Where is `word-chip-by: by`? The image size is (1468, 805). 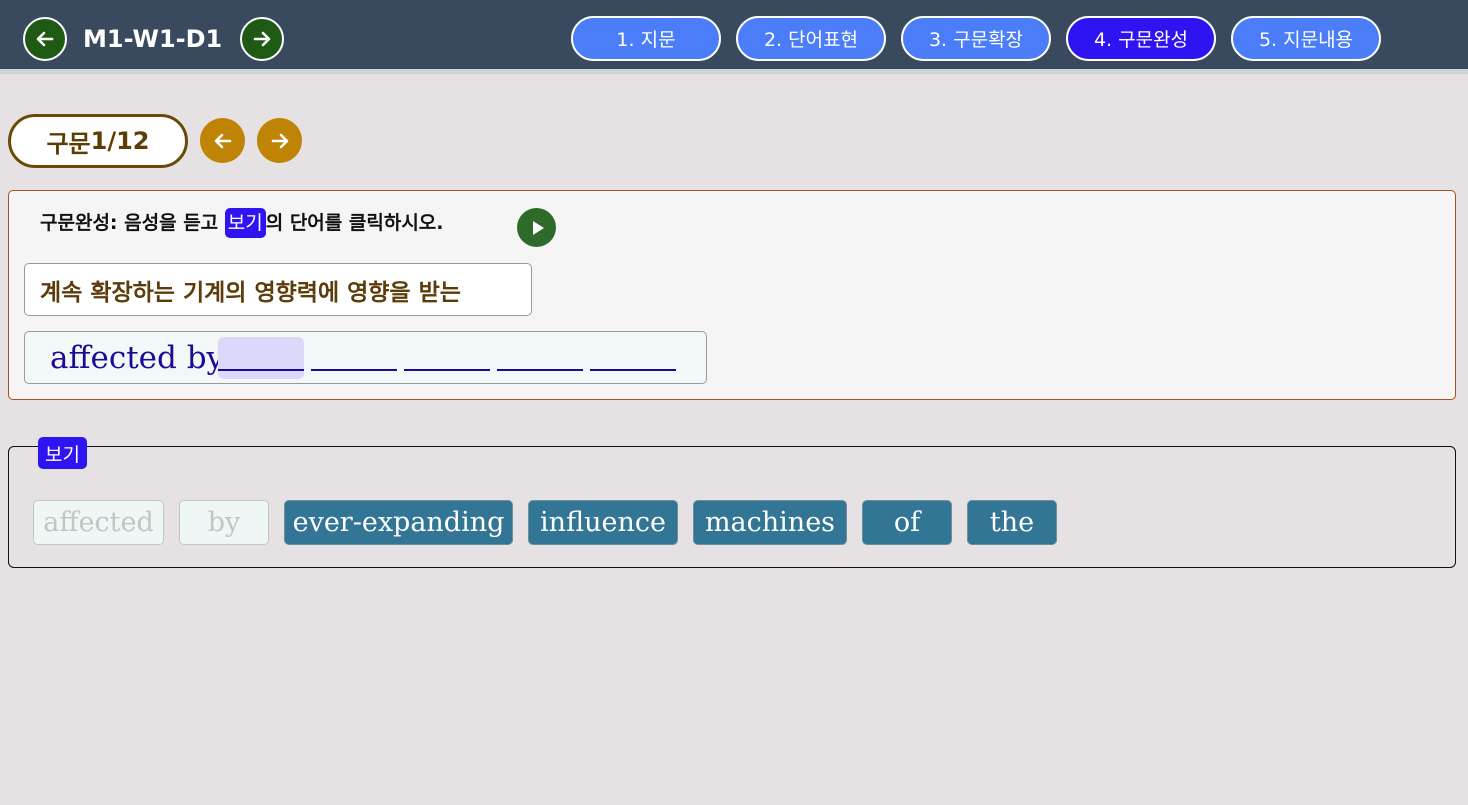
word-chip-by: by is located at coordinates (224, 522).